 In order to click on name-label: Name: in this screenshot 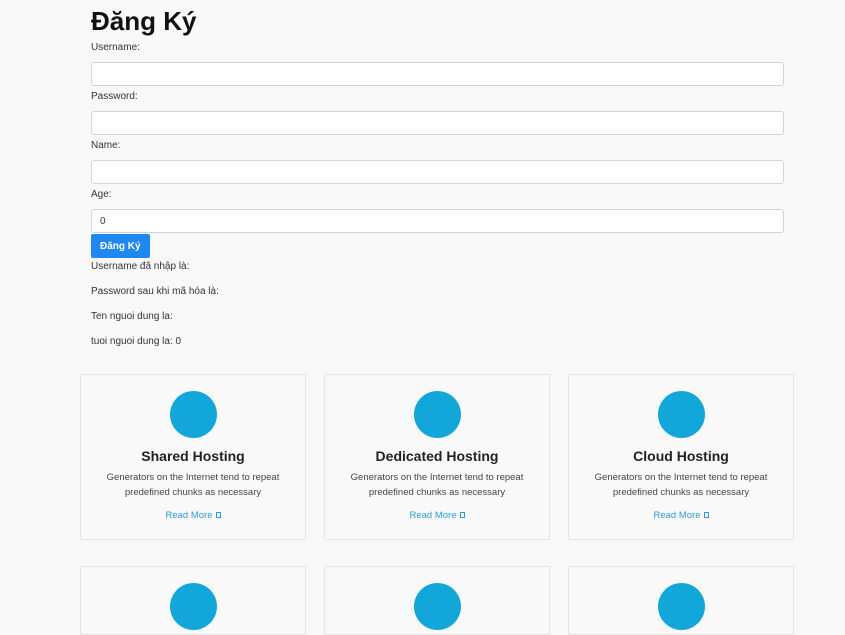, I will do `click(106, 145)`.